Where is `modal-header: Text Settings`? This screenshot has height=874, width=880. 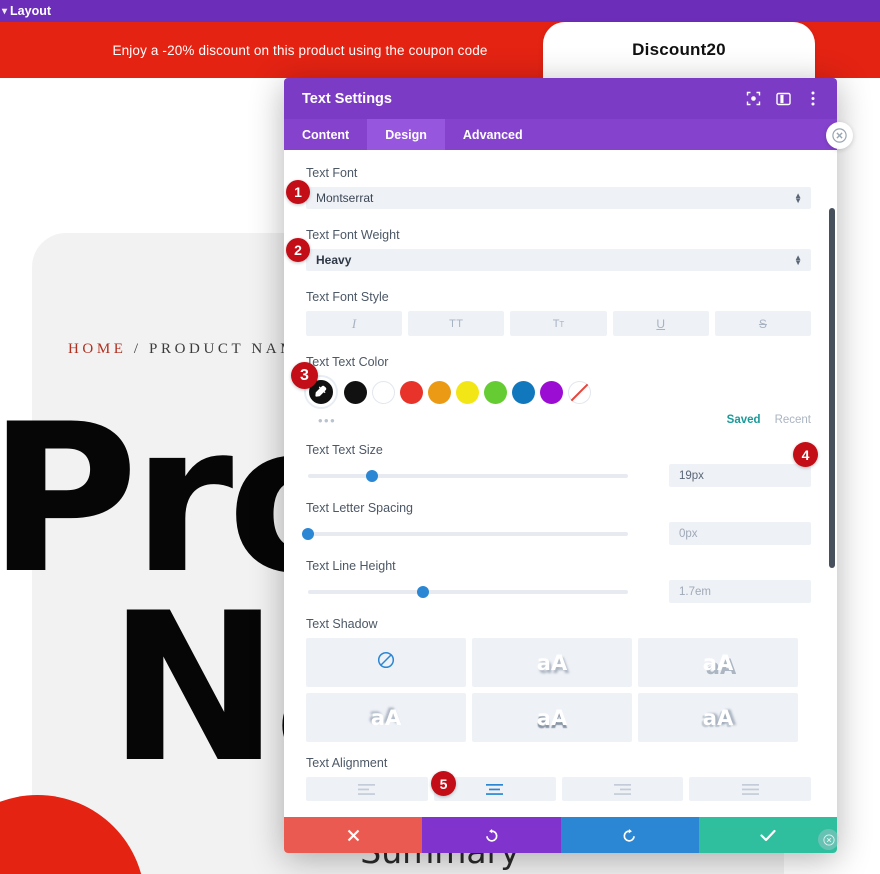
modal-header: Text Settings is located at coordinates (560, 98).